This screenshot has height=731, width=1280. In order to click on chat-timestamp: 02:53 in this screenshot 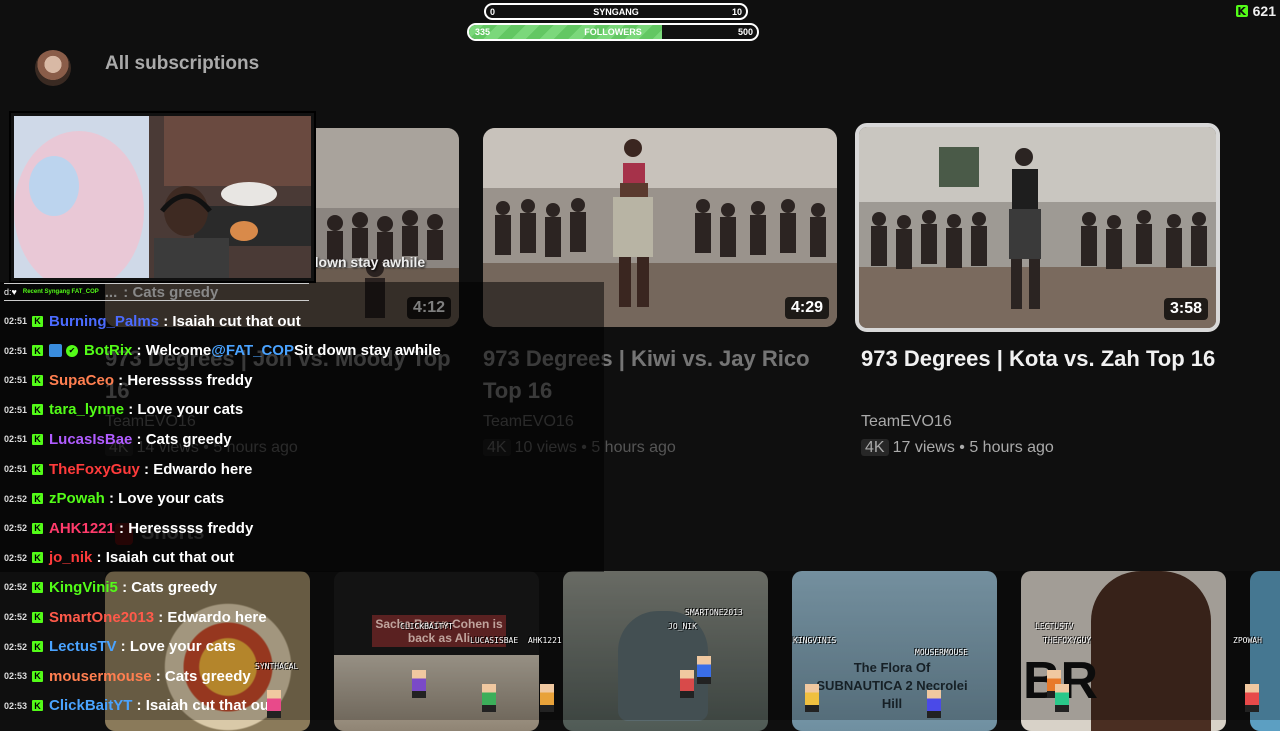, I will do `click(16, 705)`.